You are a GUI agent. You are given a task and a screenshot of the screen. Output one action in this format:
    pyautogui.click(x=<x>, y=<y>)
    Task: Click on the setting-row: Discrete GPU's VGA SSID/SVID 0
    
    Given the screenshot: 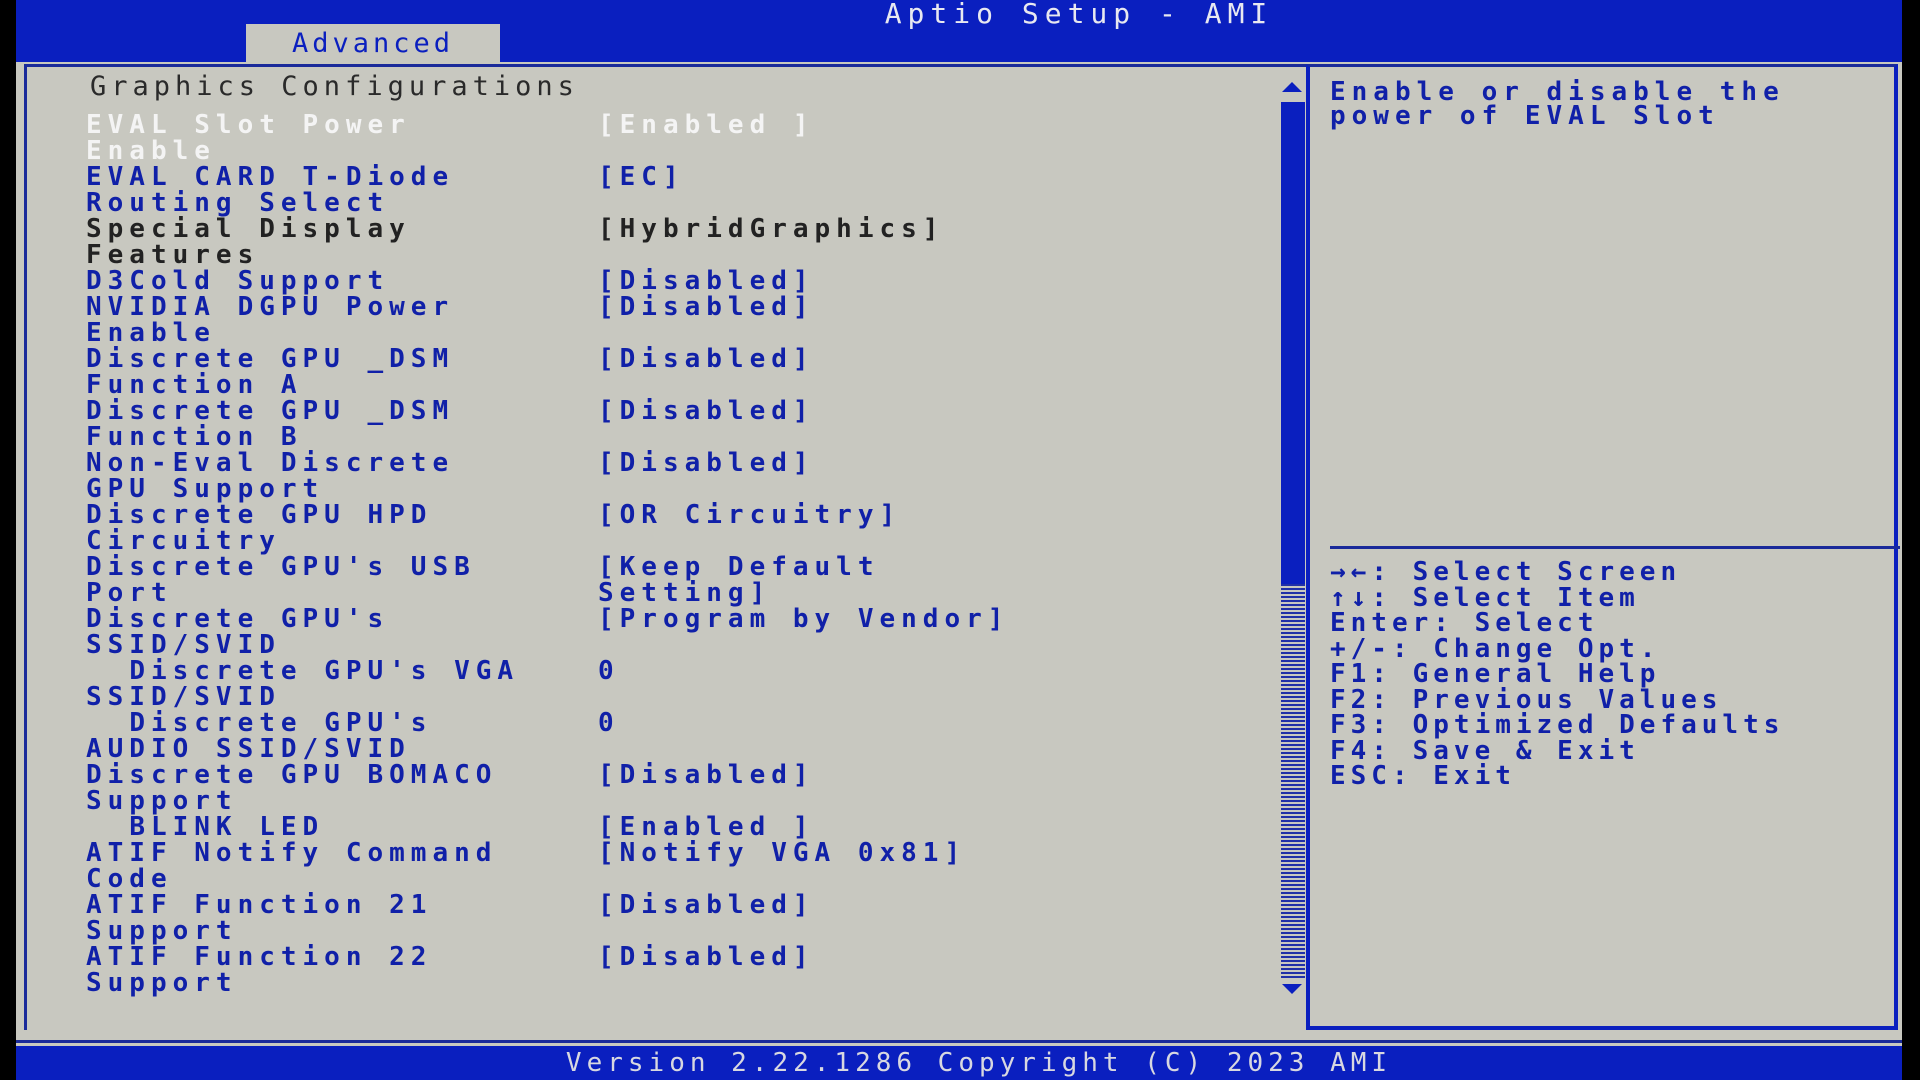 What is the action you would take?
    pyautogui.click(x=666, y=684)
    